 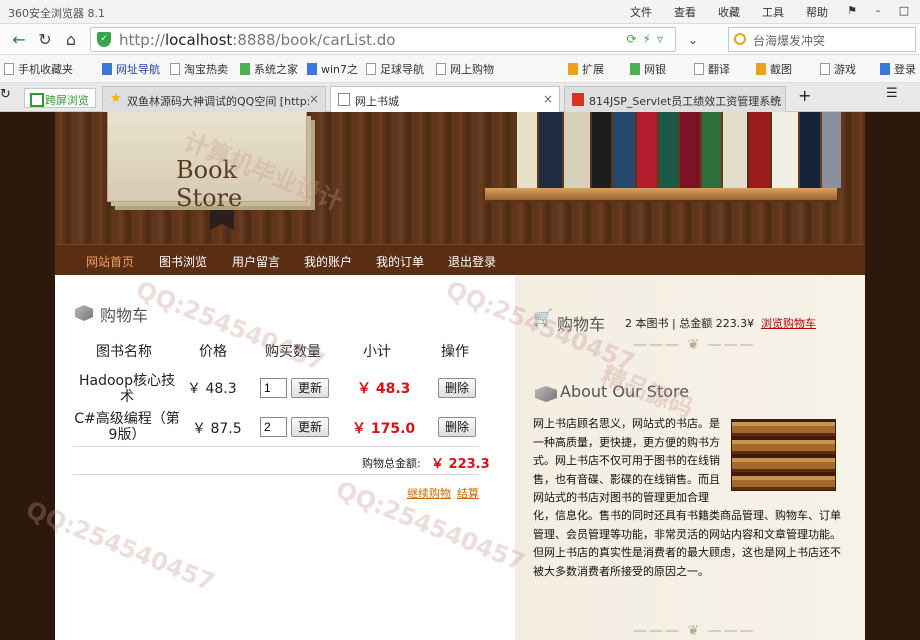 I want to click on home-icon: ⌂, so click(x=71, y=40).